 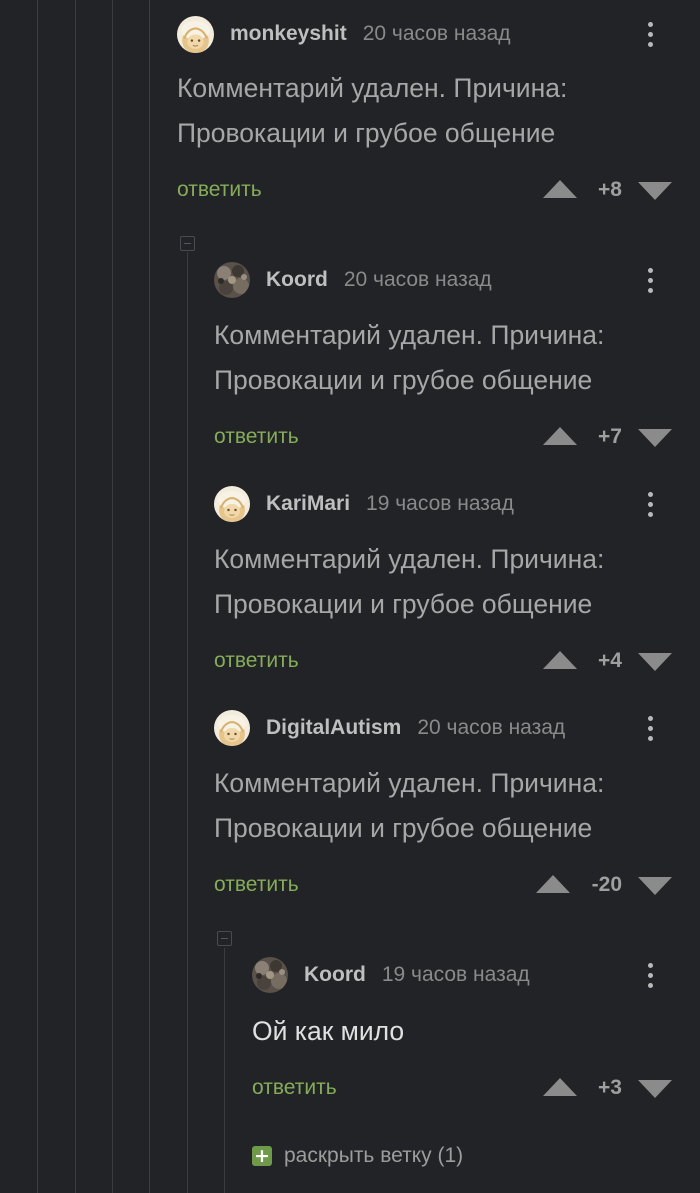 What do you see at coordinates (606, 884) in the screenshot?
I see `rating-score: -20` at bounding box center [606, 884].